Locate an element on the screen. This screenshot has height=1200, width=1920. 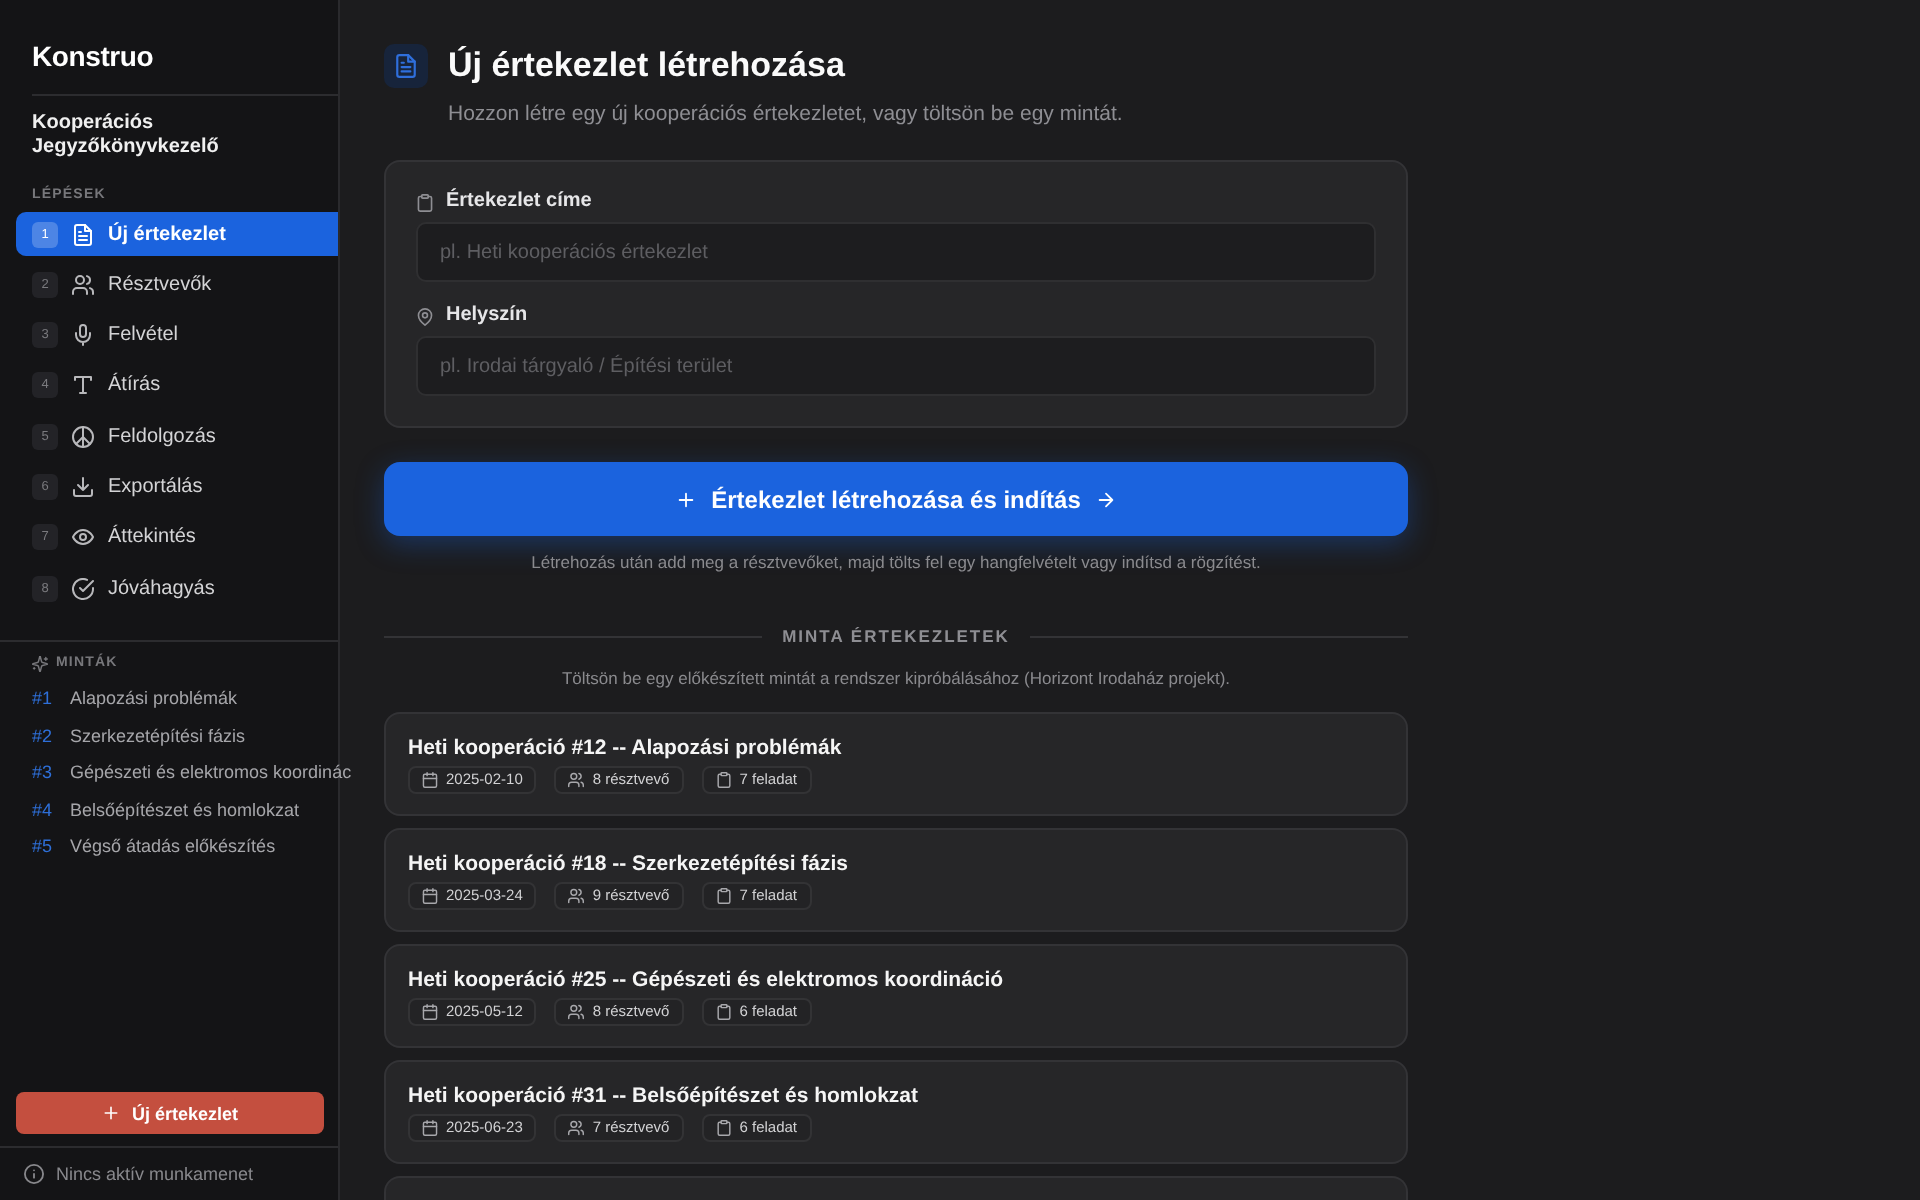
peace-sign-icon is located at coordinates (83, 436).